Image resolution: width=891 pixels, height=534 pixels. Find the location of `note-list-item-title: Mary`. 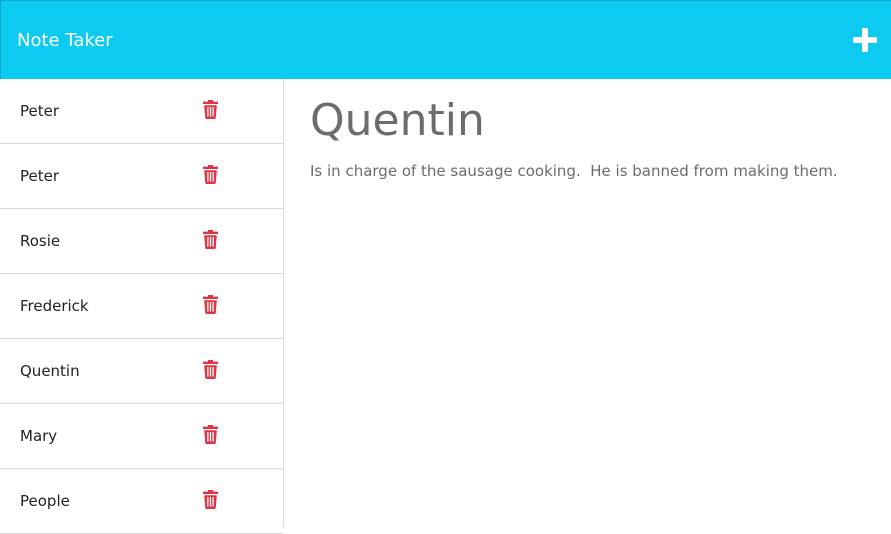

note-list-item-title: Mary is located at coordinates (38, 436).